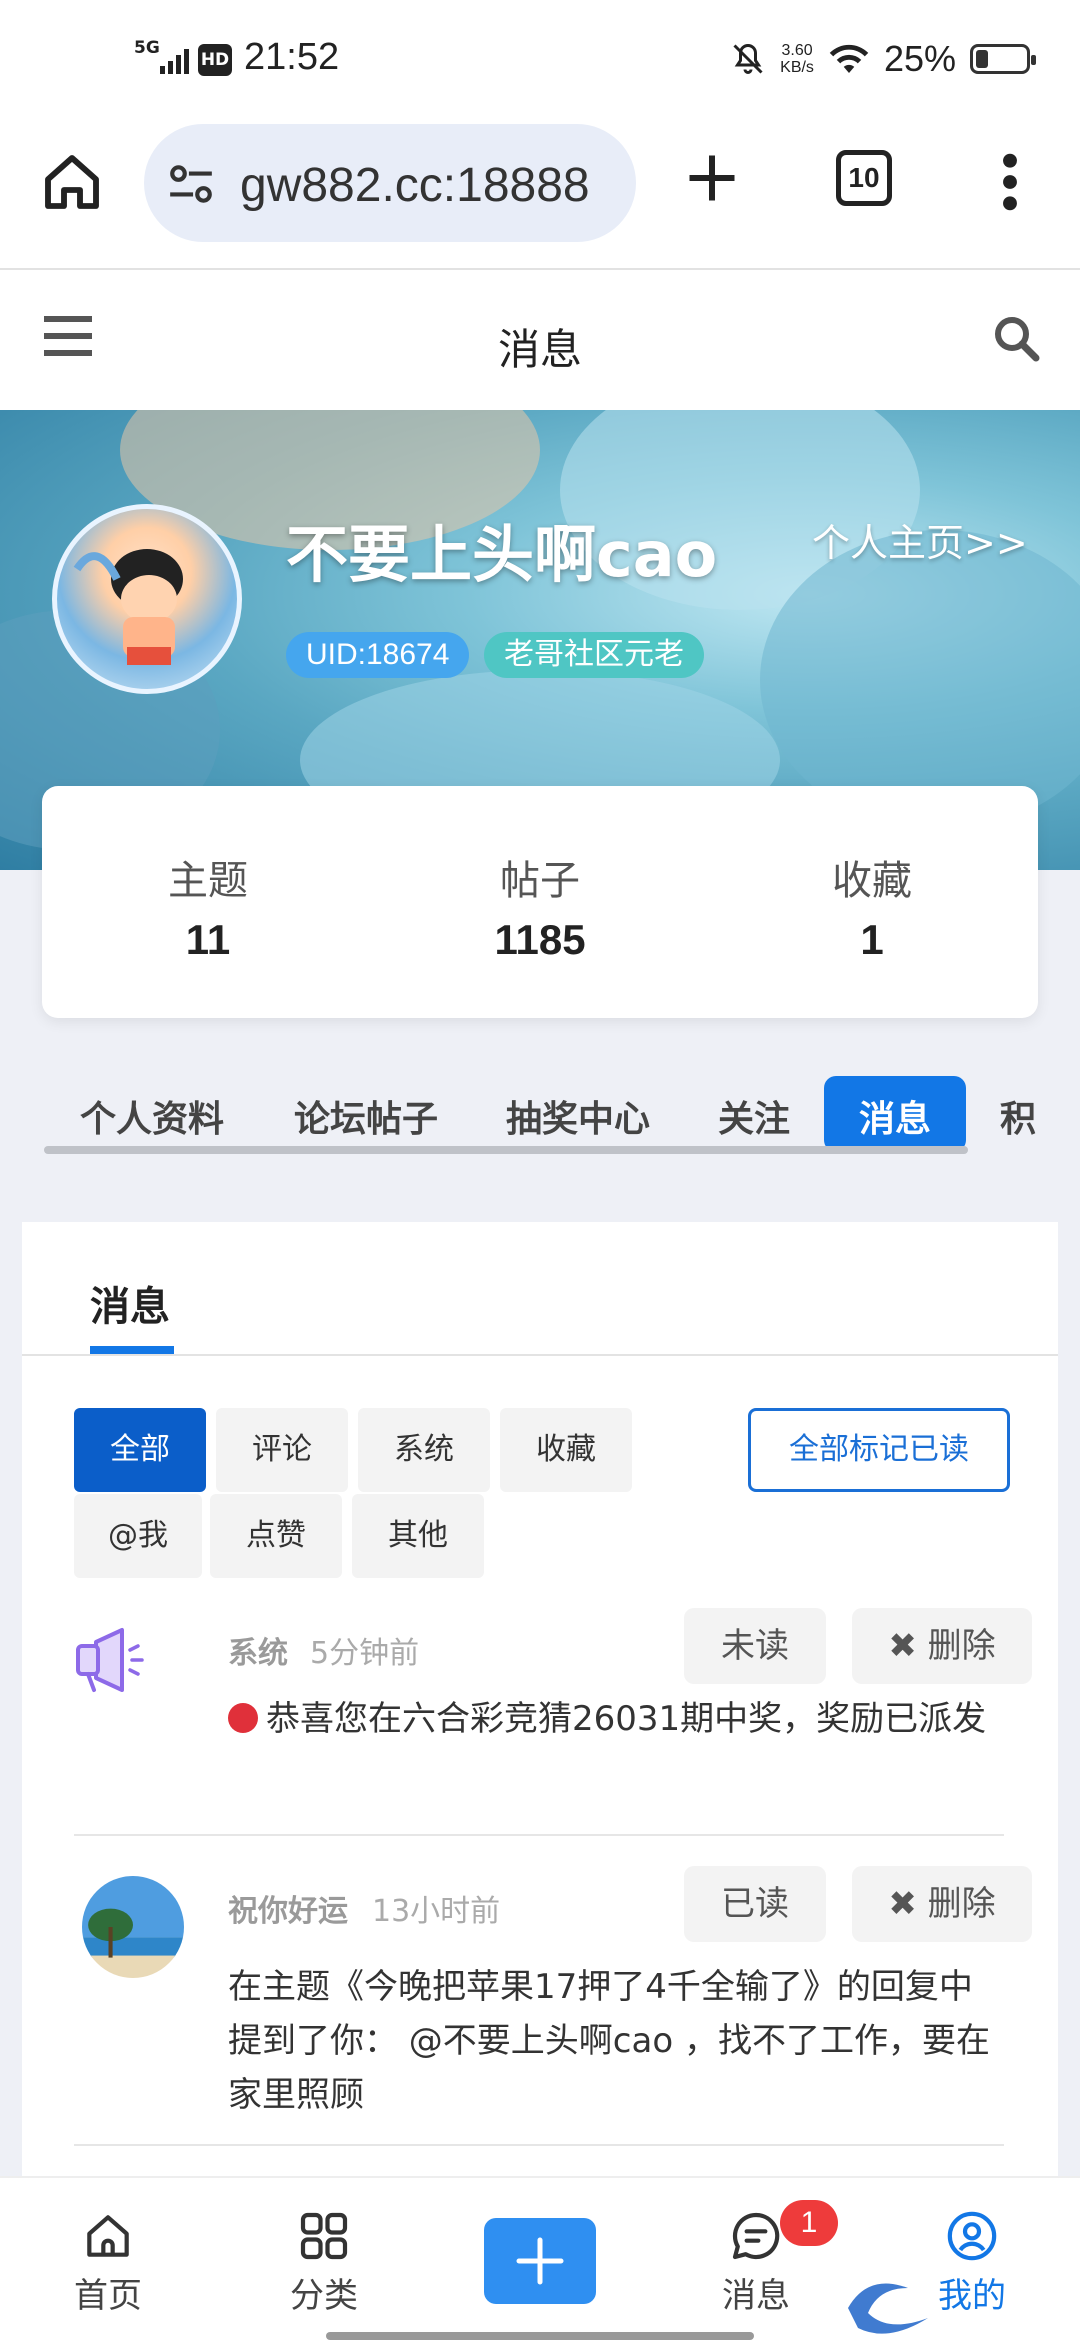  What do you see at coordinates (288, 1911) in the screenshot?
I see `message-sender: 祝你好运` at bounding box center [288, 1911].